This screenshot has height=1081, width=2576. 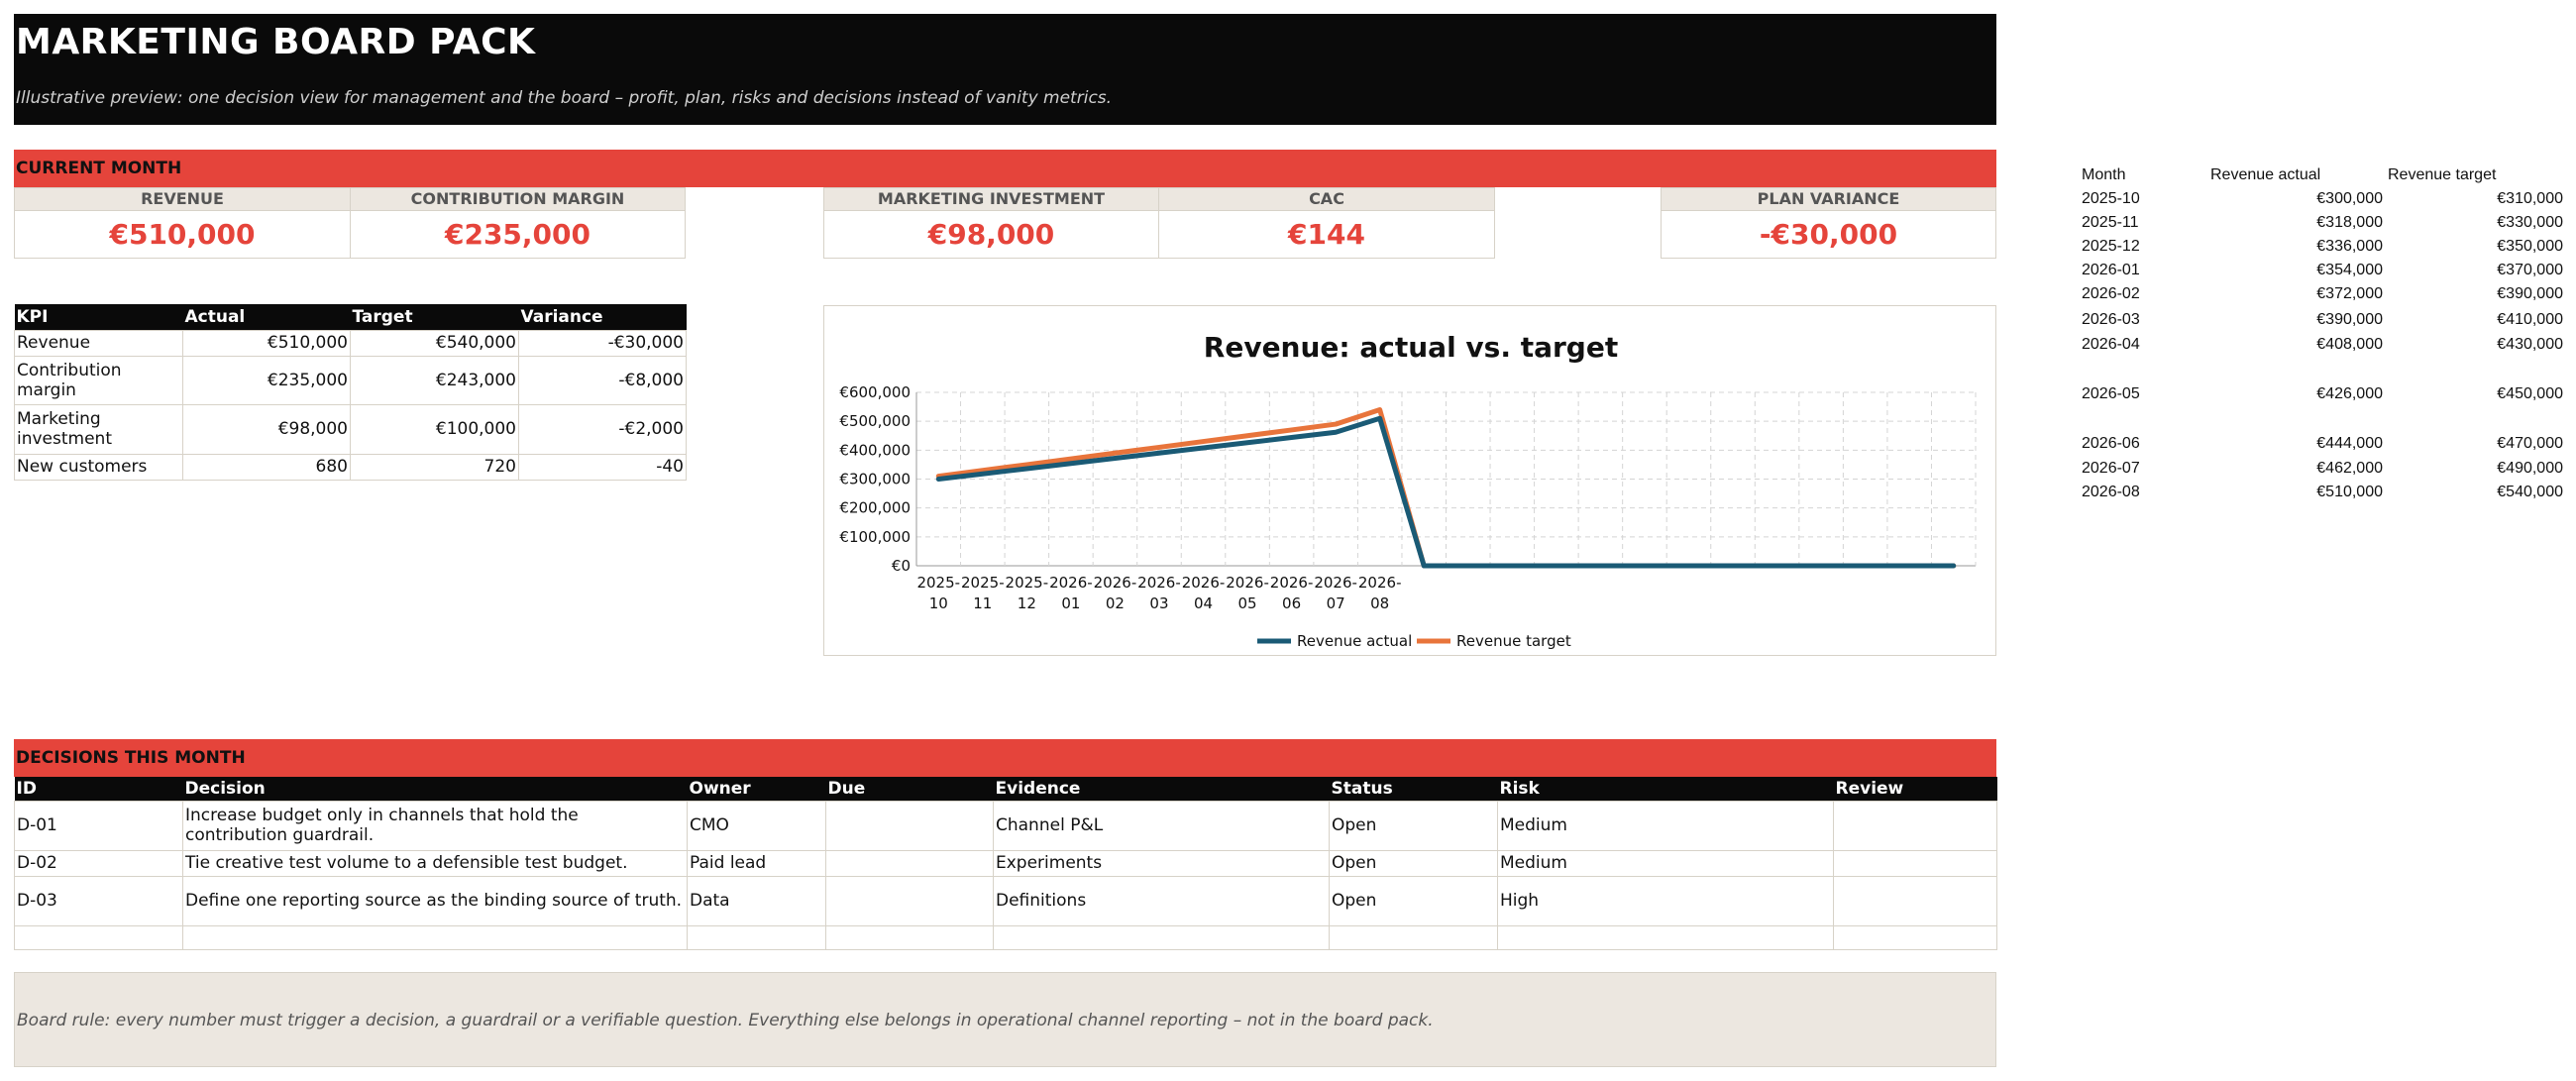 What do you see at coordinates (1247, 593) in the screenshot?
I see `x-tick-label: 2026-05` at bounding box center [1247, 593].